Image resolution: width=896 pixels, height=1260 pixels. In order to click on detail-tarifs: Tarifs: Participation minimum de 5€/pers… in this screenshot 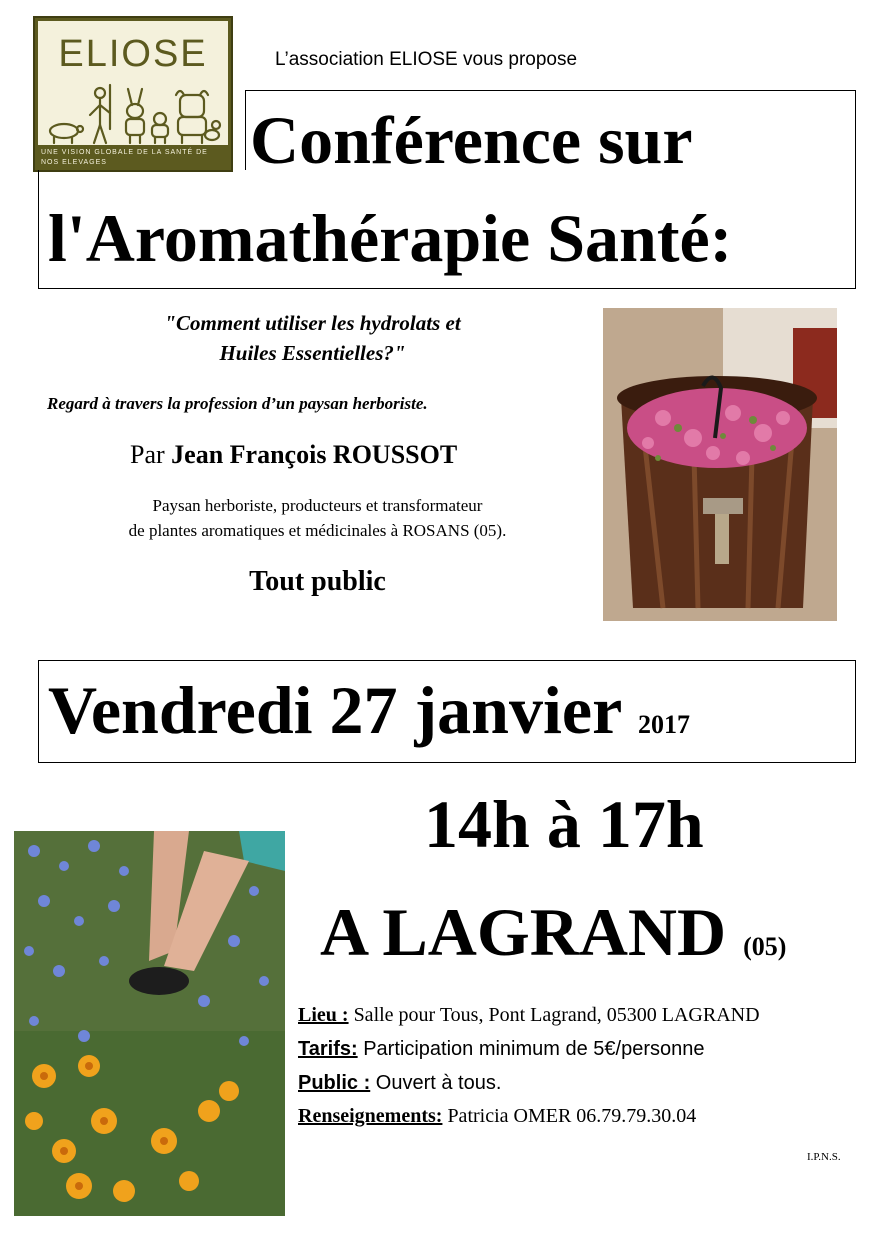, I will do `click(501, 1049)`.